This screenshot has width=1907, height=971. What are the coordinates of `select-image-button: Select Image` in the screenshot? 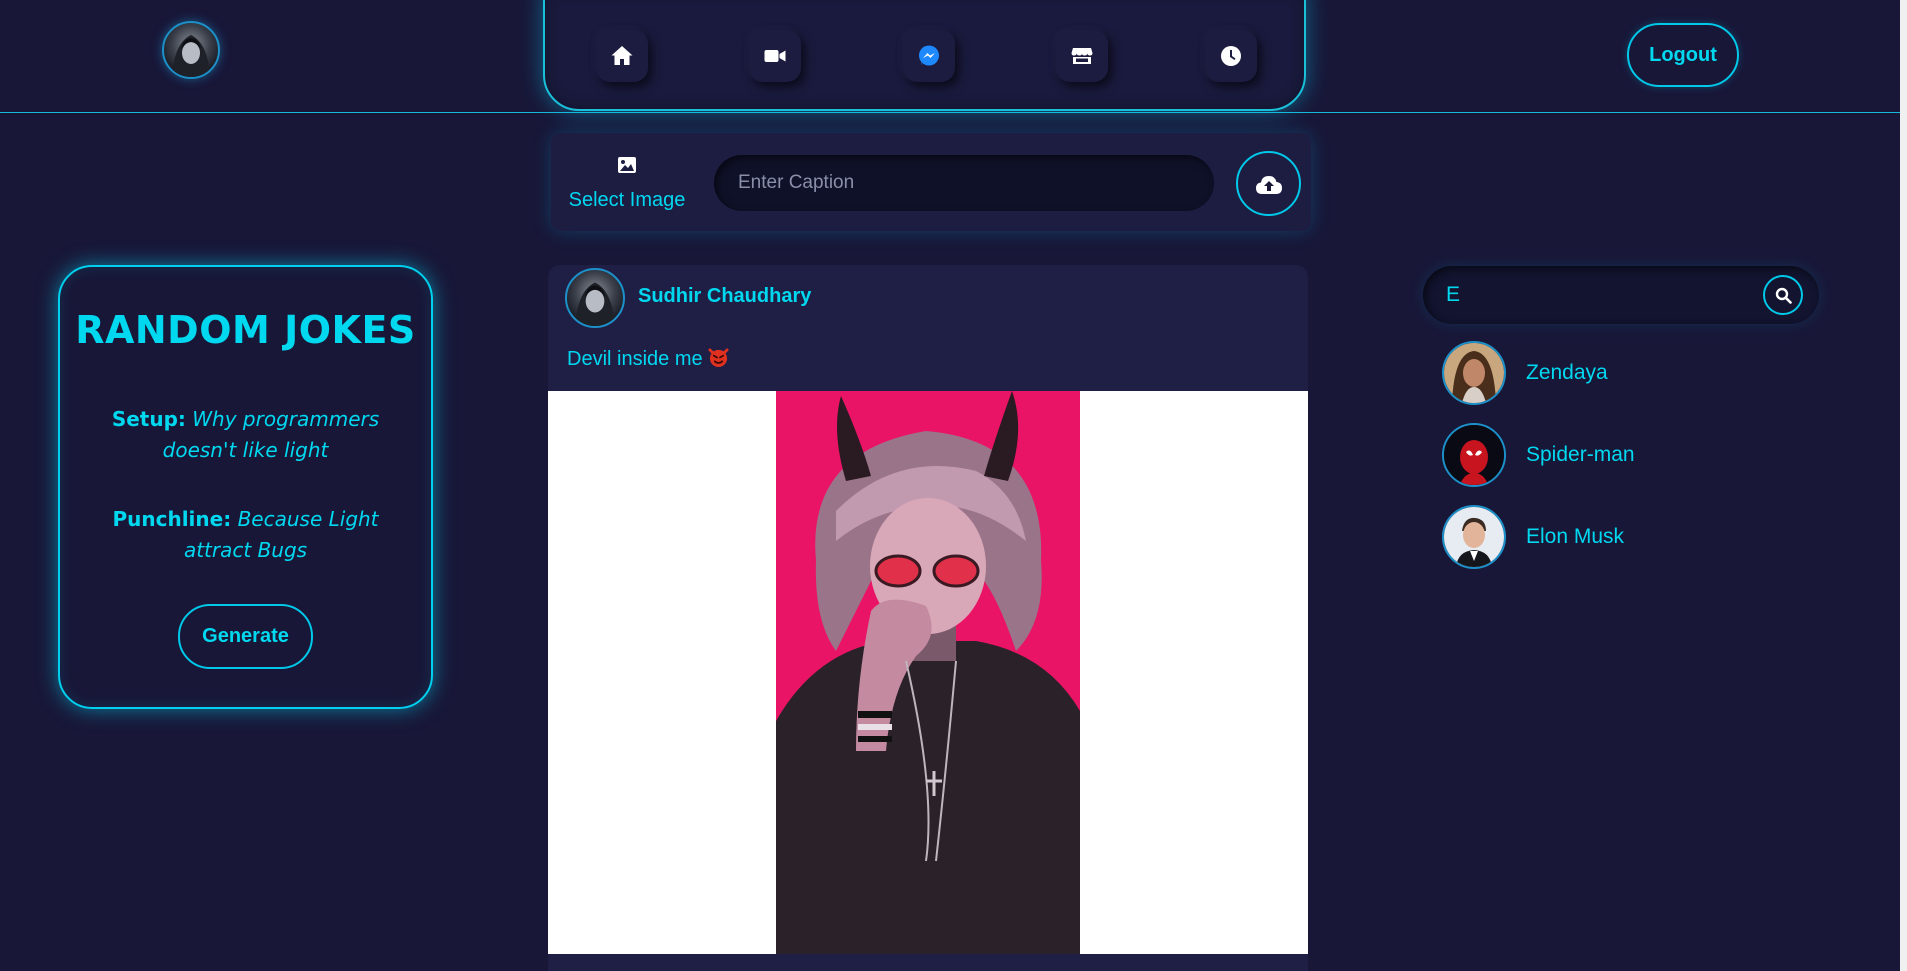 It's located at (627, 184).